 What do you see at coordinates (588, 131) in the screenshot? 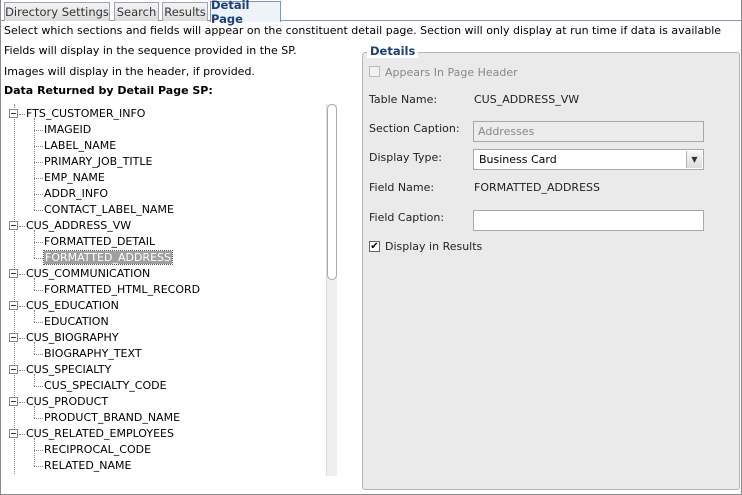
I see `section-caption-input: Addresses` at bounding box center [588, 131].